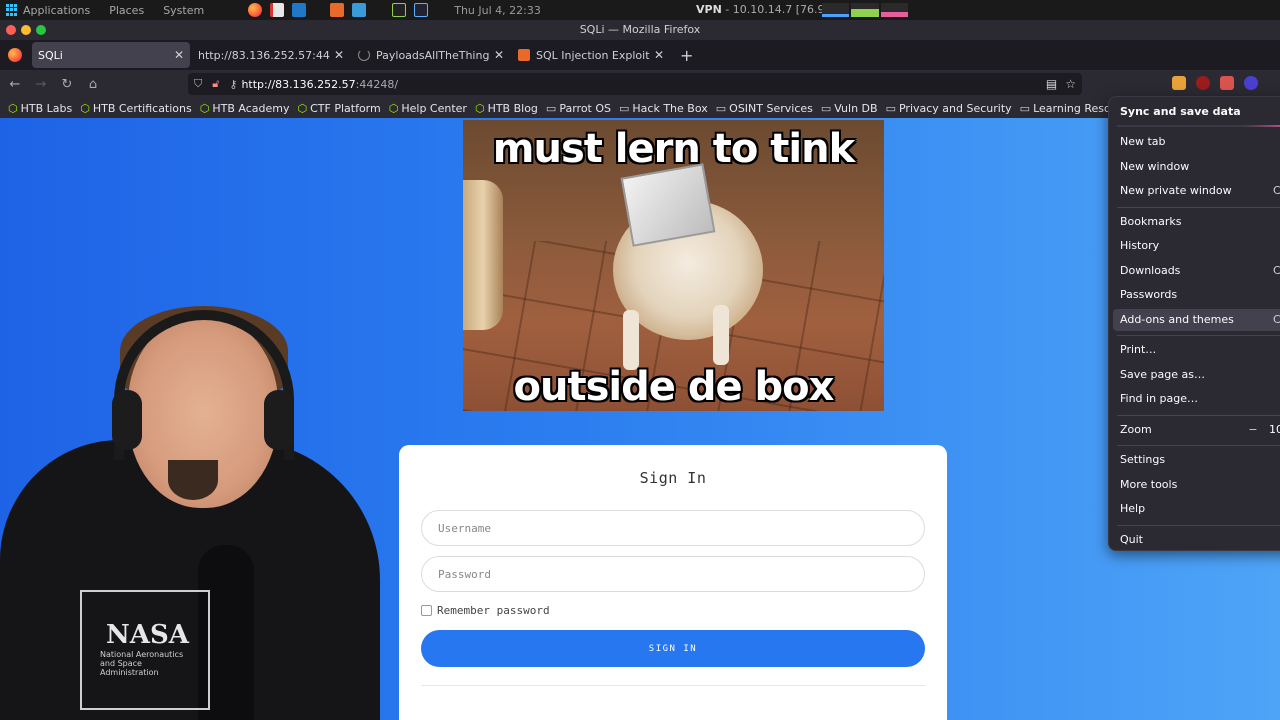 The image size is (1280, 720). Describe the element at coordinates (271, 55) in the screenshot. I see `tab-target-host: http://83.136.252.57:44248/ ✕` at that location.